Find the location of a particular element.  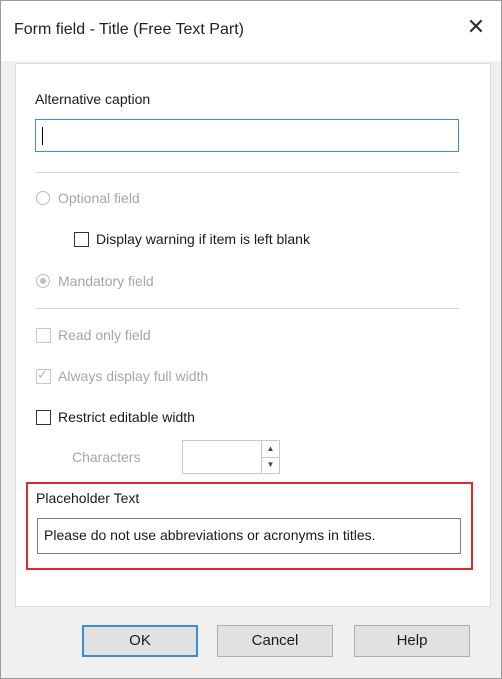

full-width-checkbox: ✓ is located at coordinates (43, 375).